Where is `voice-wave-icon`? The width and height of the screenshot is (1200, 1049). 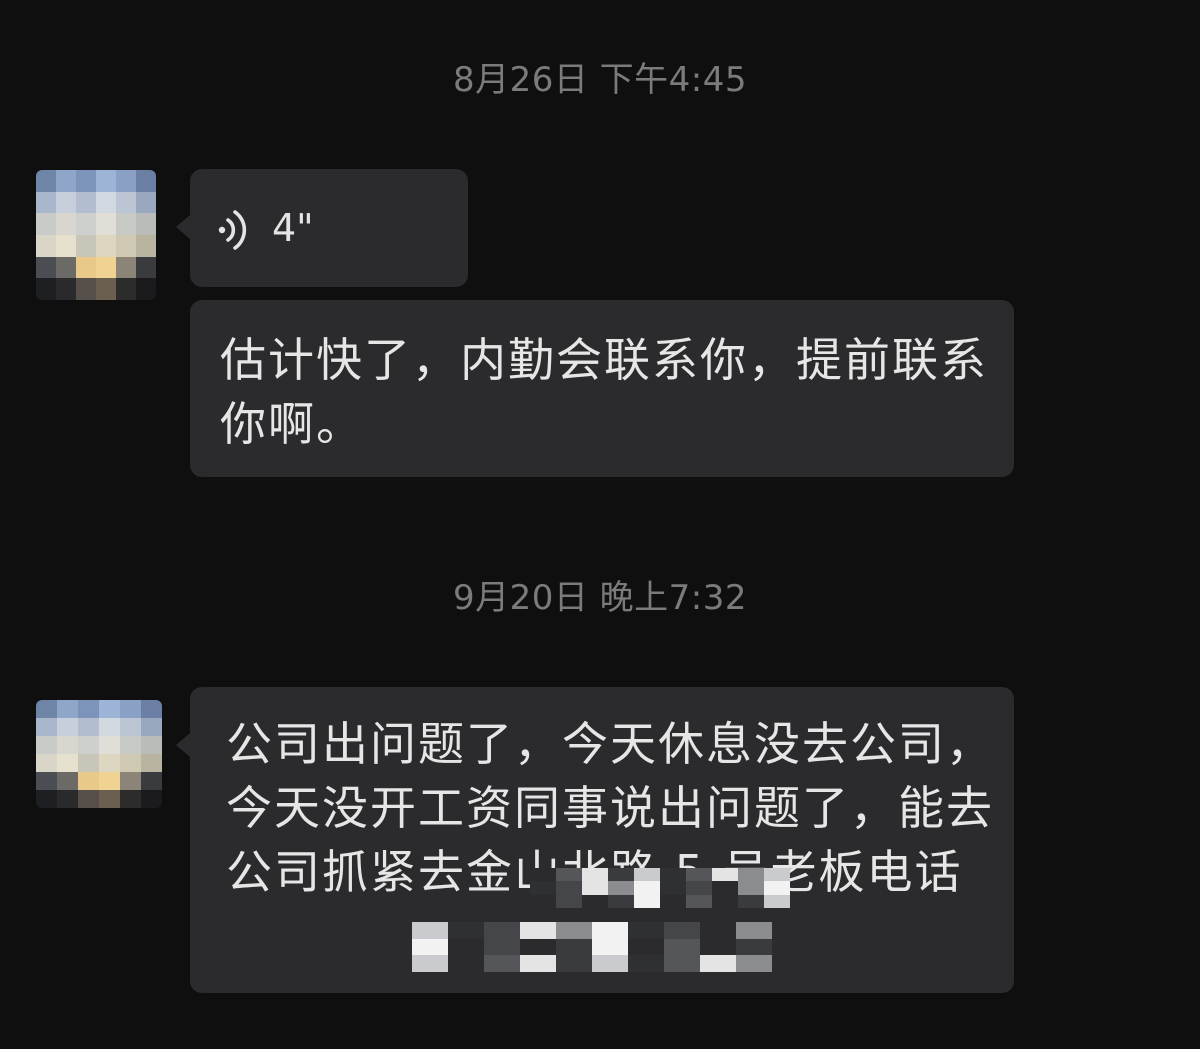
voice-wave-icon is located at coordinates (232, 230).